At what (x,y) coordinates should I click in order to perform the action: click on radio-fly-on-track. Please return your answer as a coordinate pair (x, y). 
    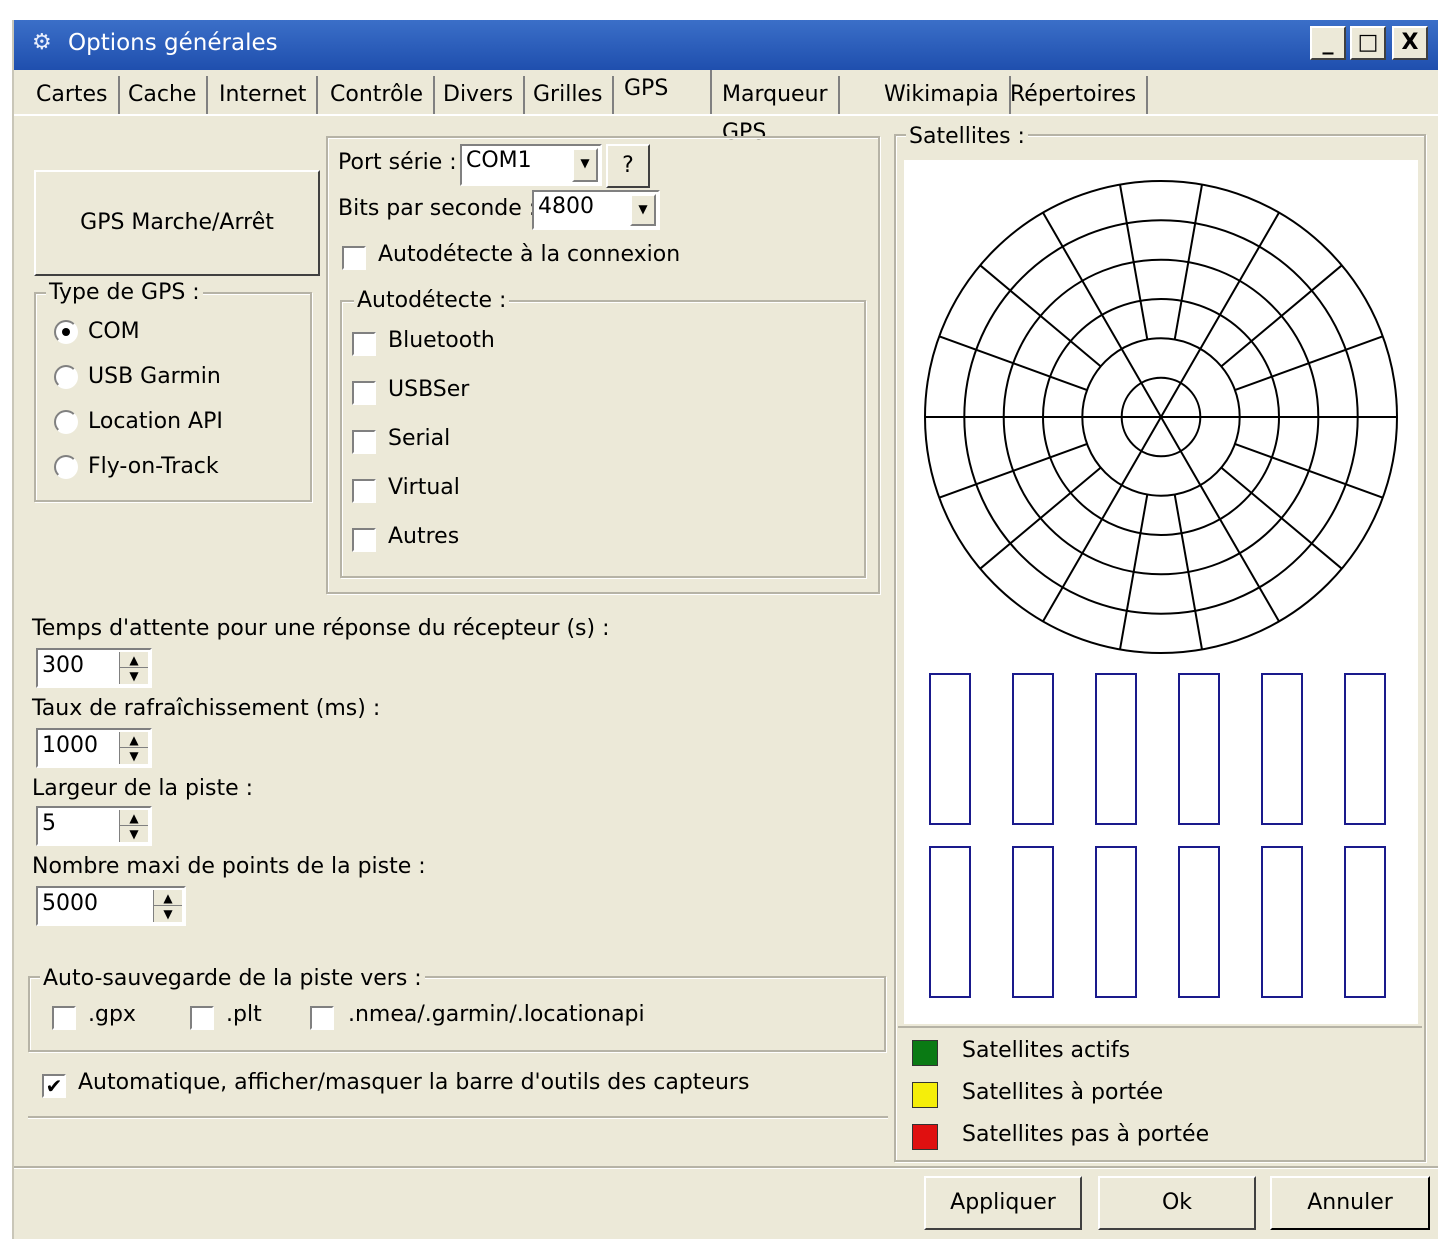
    Looking at the image, I should click on (66, 467).